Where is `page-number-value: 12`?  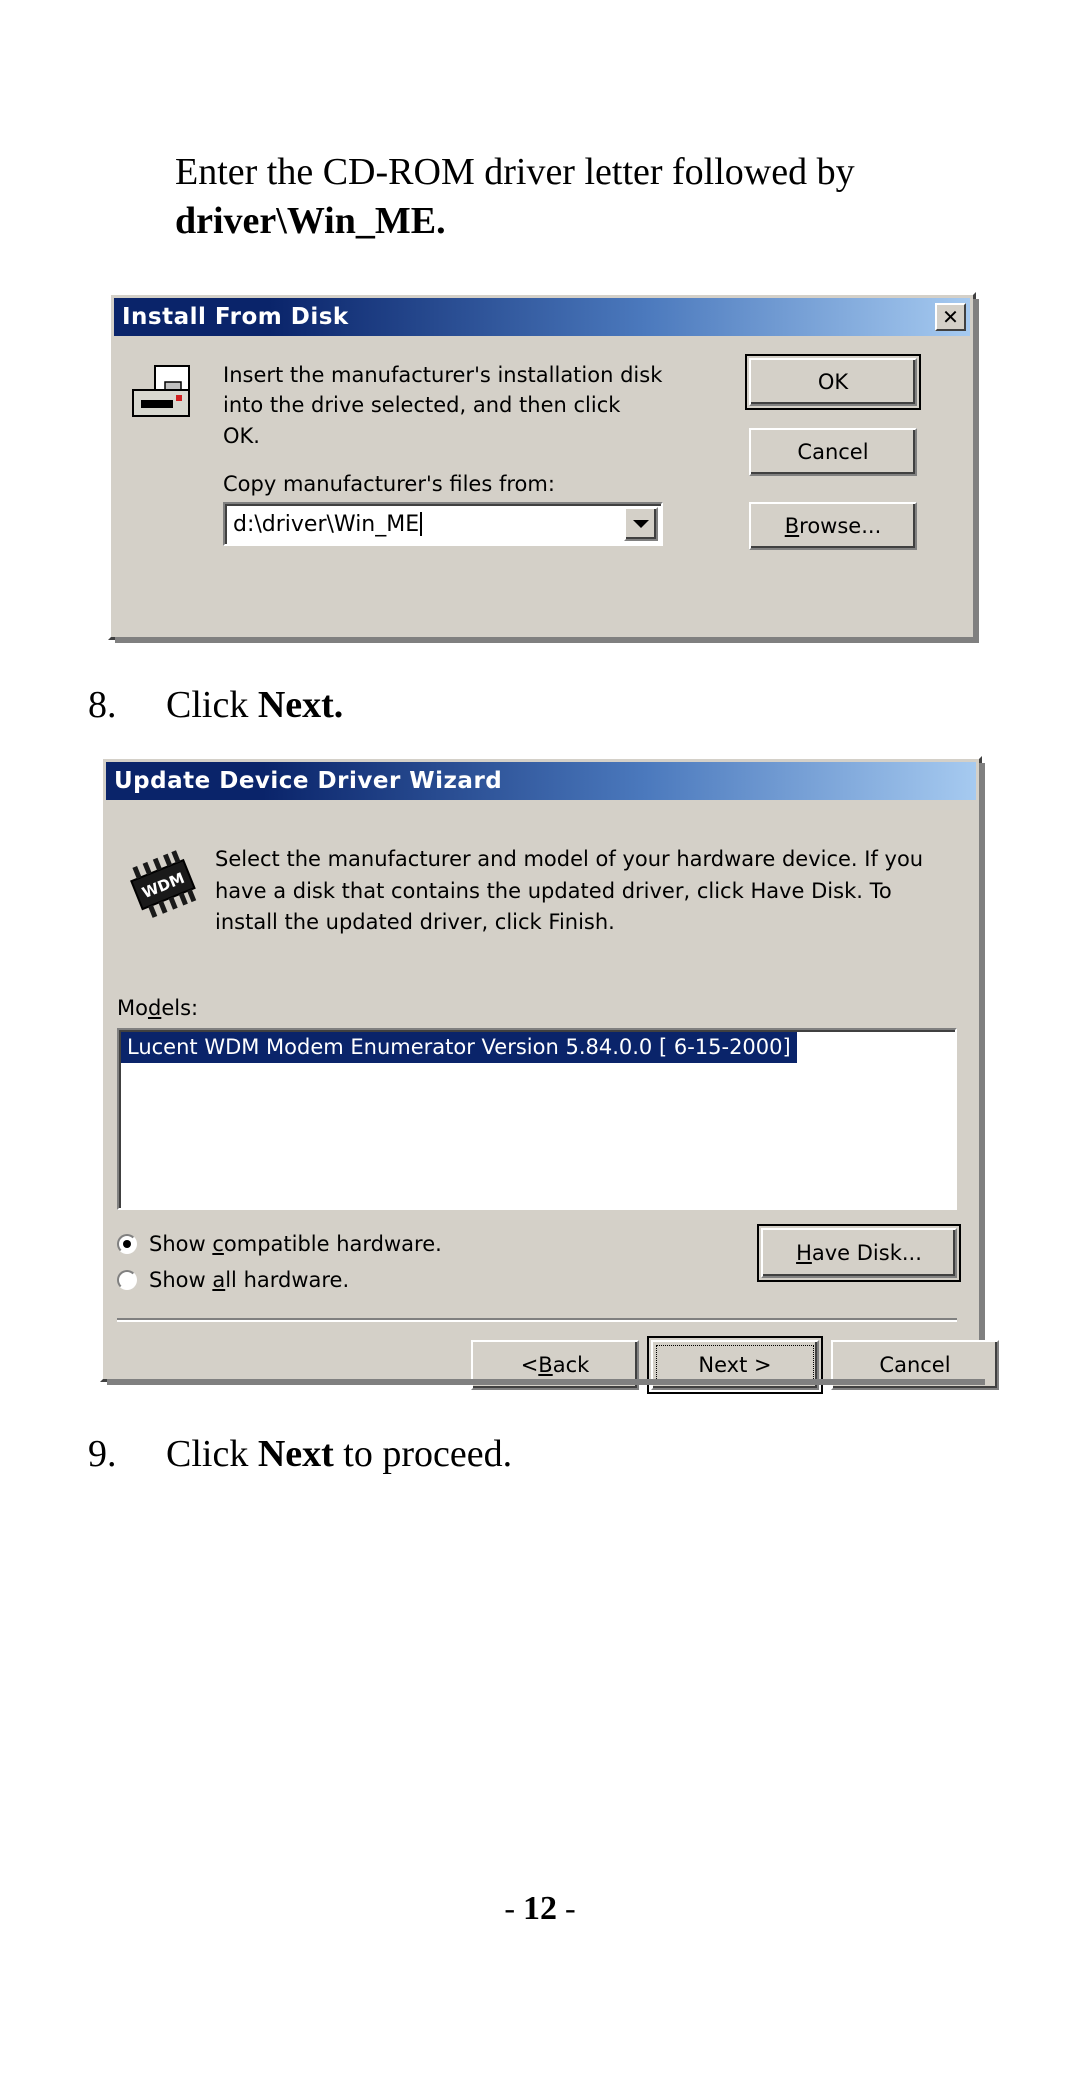
page-number-value: 12 is located at coordinates (540, 1908).